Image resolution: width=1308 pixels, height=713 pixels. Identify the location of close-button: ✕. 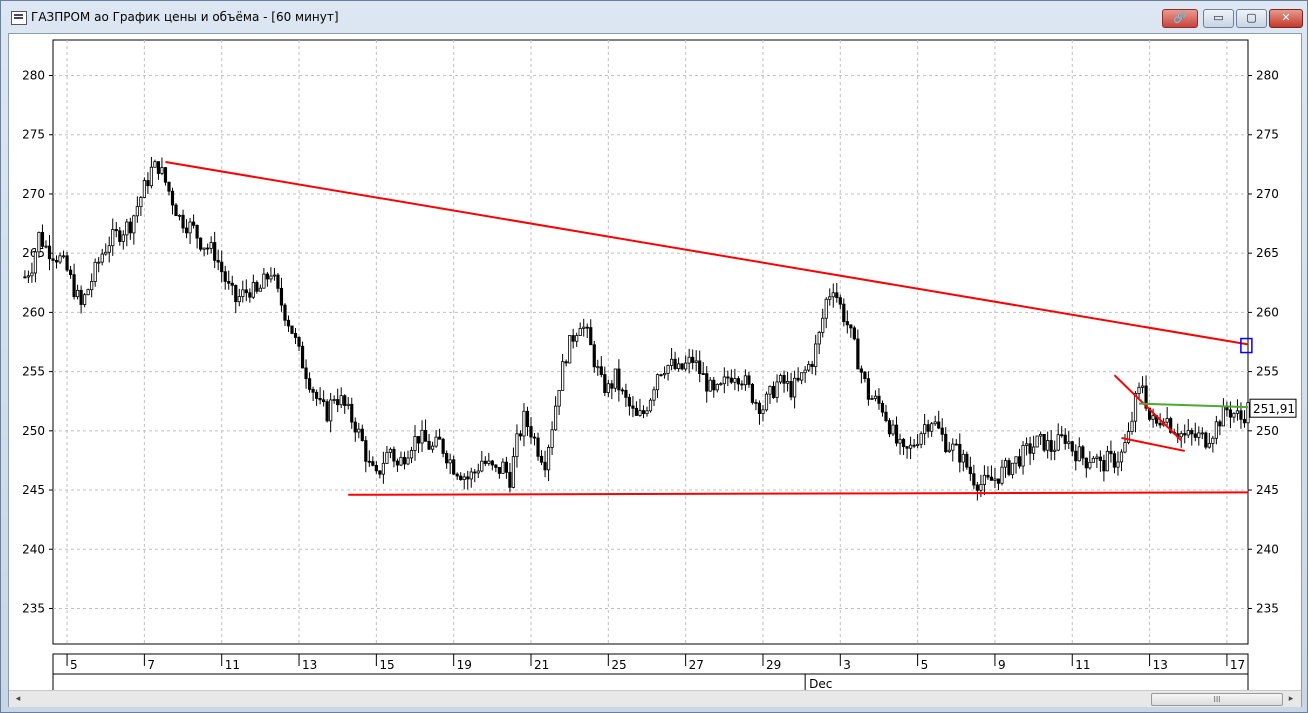
(1286, 18).